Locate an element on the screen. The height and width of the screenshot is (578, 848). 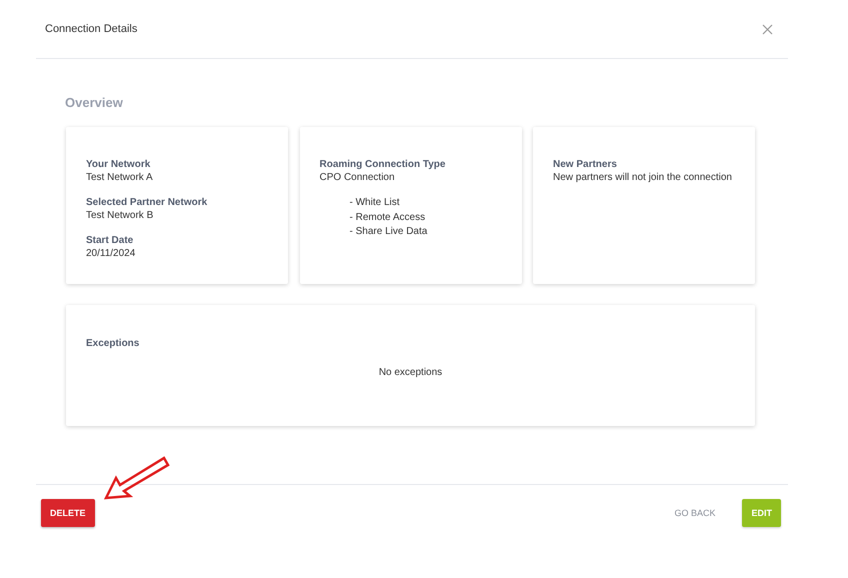
field-value: Test Network B is located at coordinates (120, 216).